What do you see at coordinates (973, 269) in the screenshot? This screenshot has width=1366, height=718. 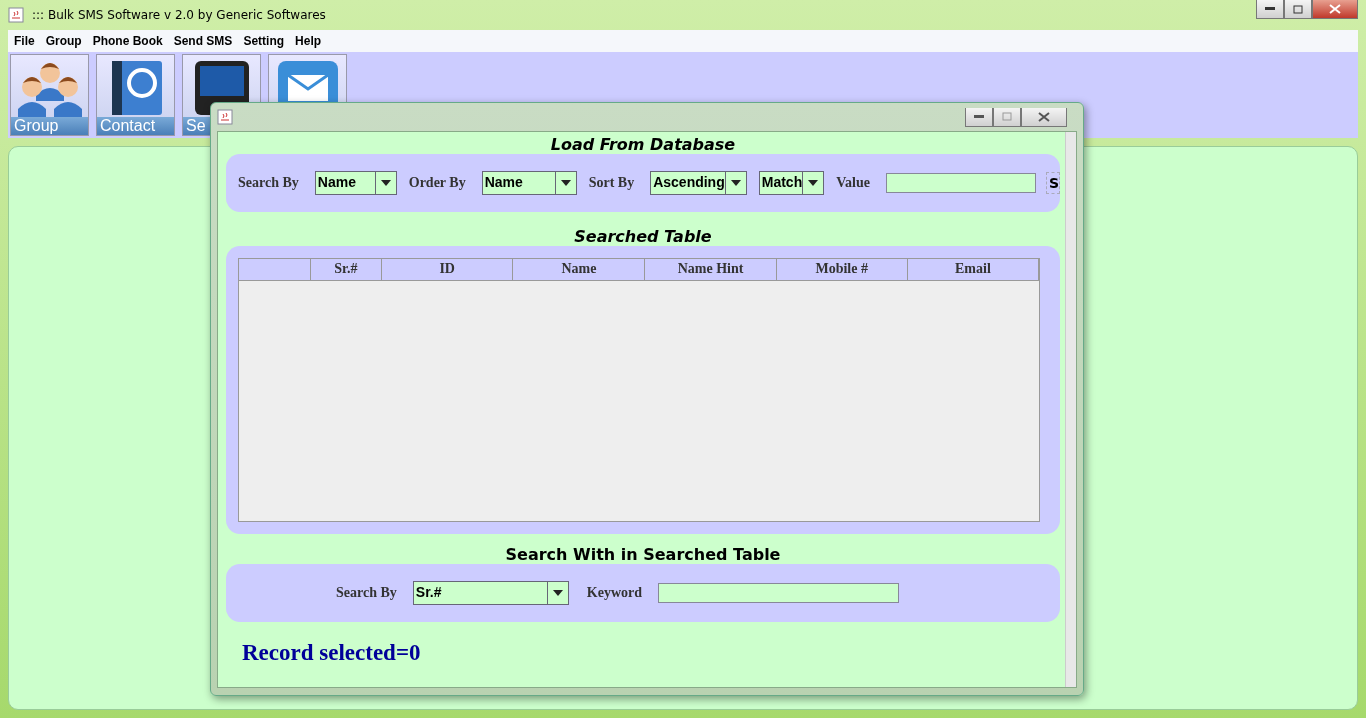 I see `column-header: Email` at bounding box center [973, 269].